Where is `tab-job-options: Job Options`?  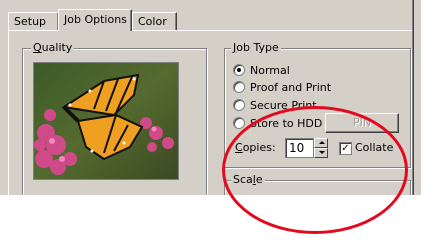 tab-job-options: Job Options is located at coordinates (95, 20).